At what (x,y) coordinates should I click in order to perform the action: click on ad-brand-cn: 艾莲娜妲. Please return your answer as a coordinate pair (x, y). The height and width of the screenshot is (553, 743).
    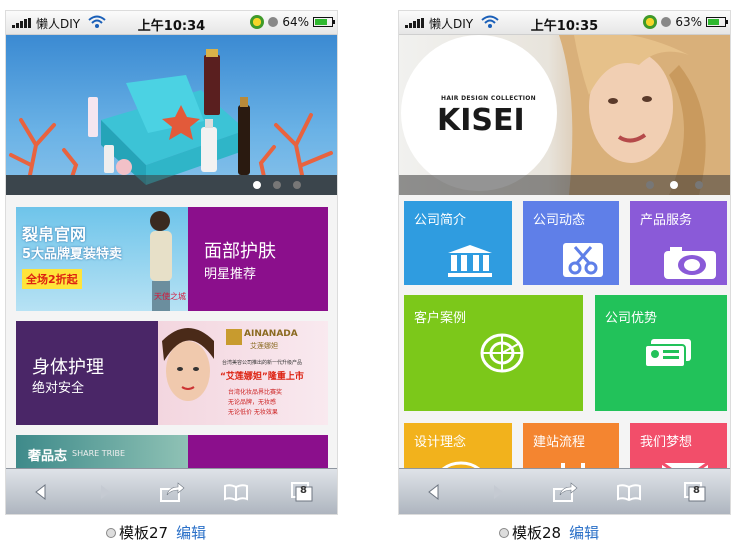
    Looking at the image, I should click on (264, 346).